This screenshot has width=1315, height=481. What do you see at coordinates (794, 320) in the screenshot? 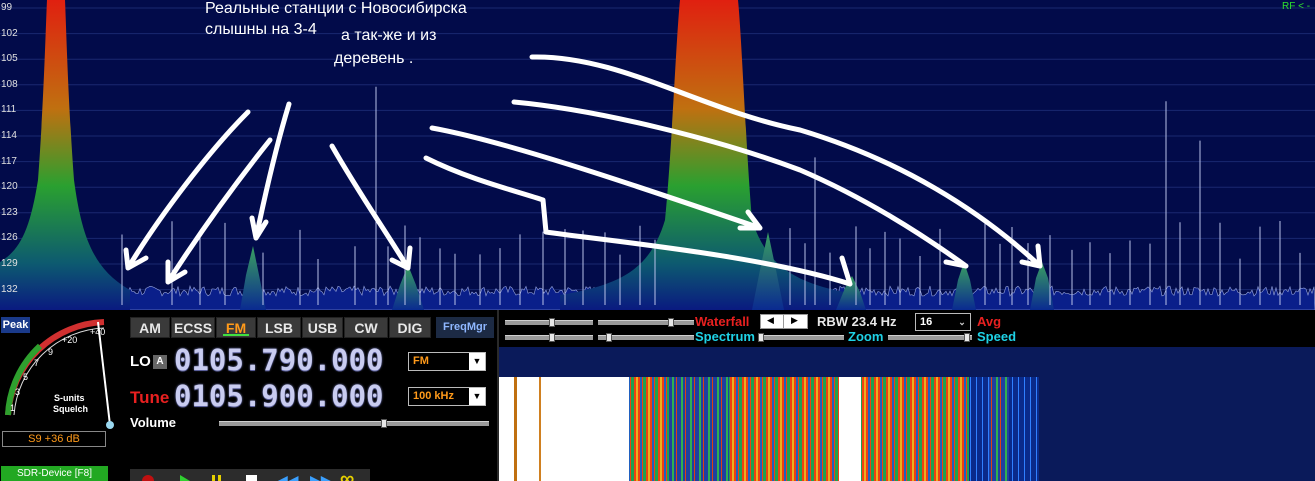
I see `chevron-right-icon: ▶` at bounding box center [794, 320].